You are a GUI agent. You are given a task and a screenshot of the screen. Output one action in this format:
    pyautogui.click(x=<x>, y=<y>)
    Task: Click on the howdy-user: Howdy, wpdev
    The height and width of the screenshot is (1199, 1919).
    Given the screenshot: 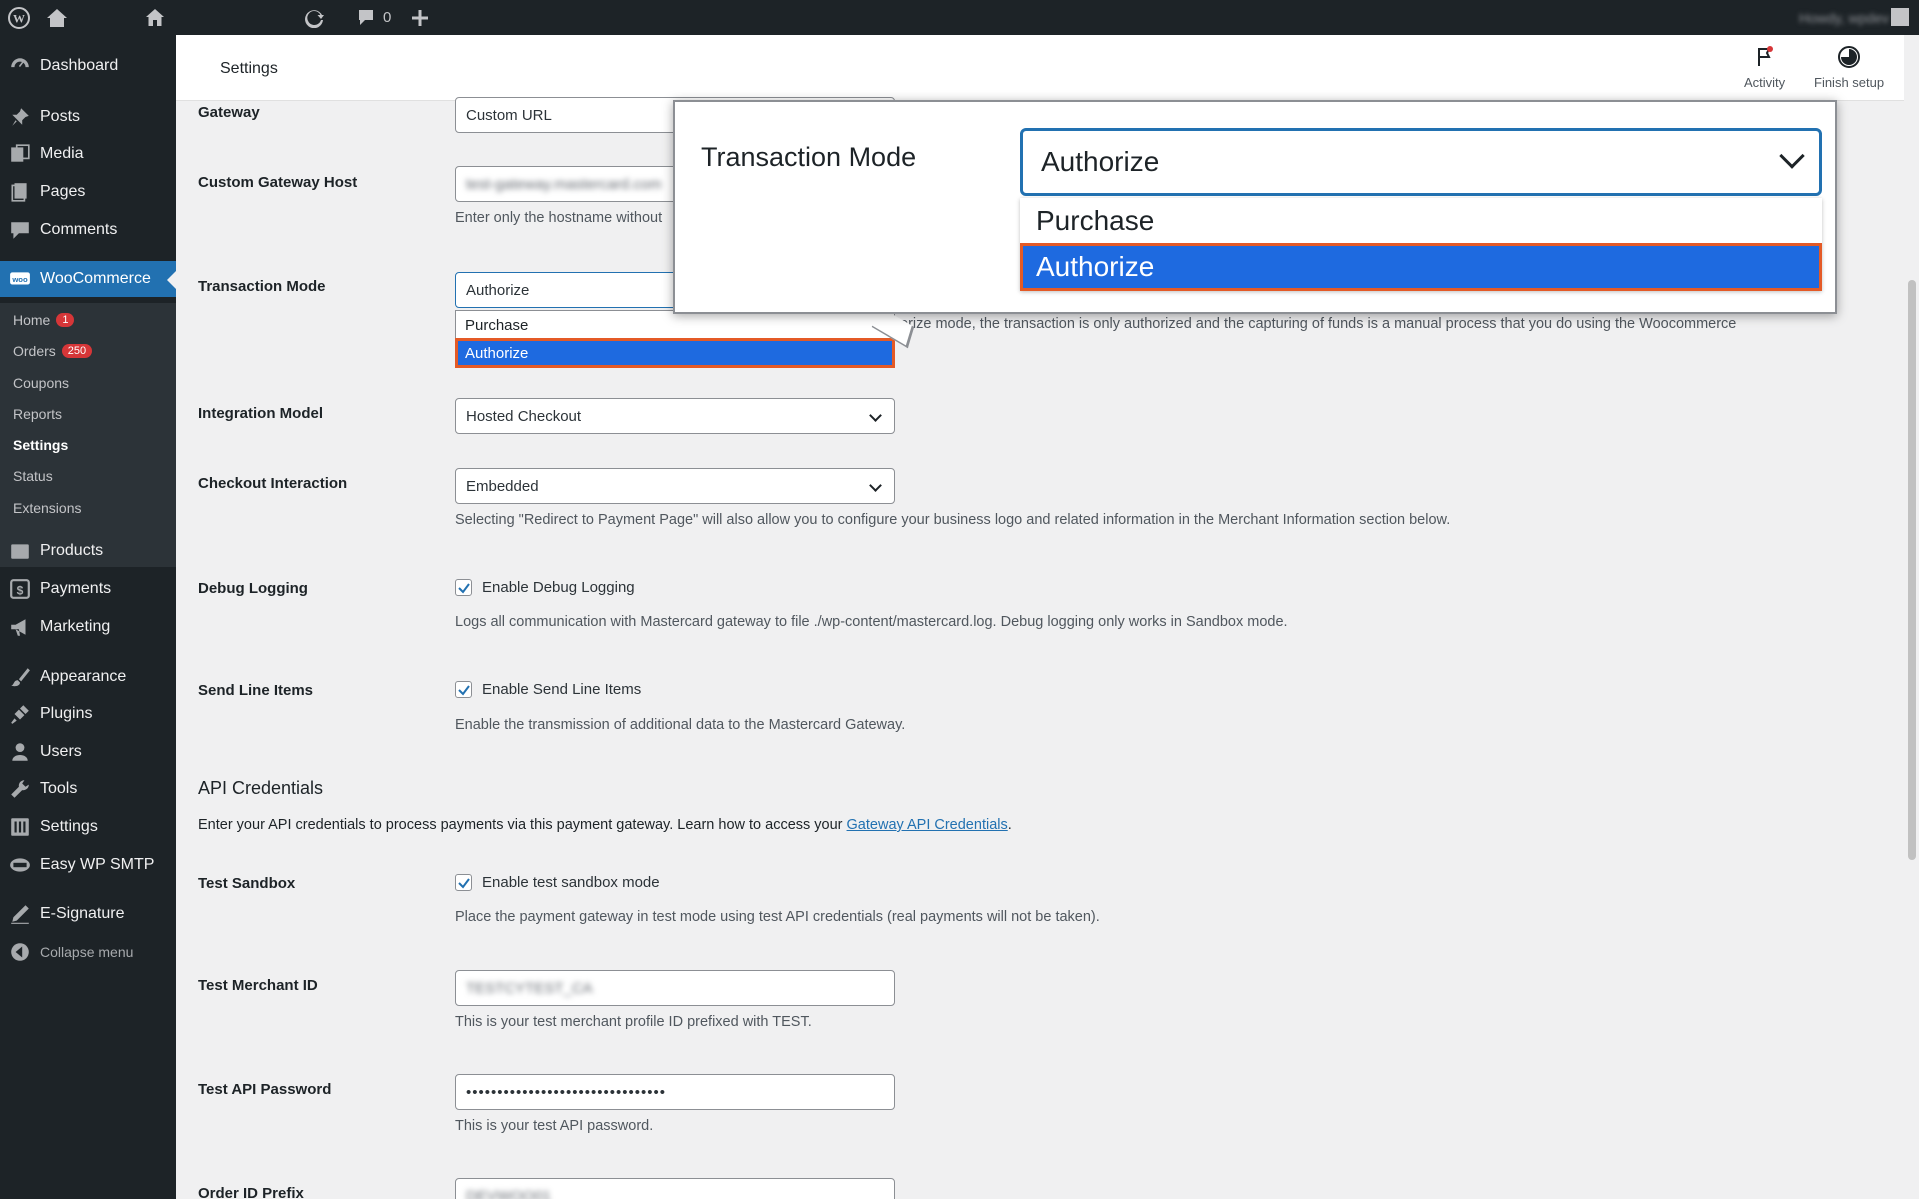 What is the action you would take?
    pyautogui.click(x=1844, y=17)
    